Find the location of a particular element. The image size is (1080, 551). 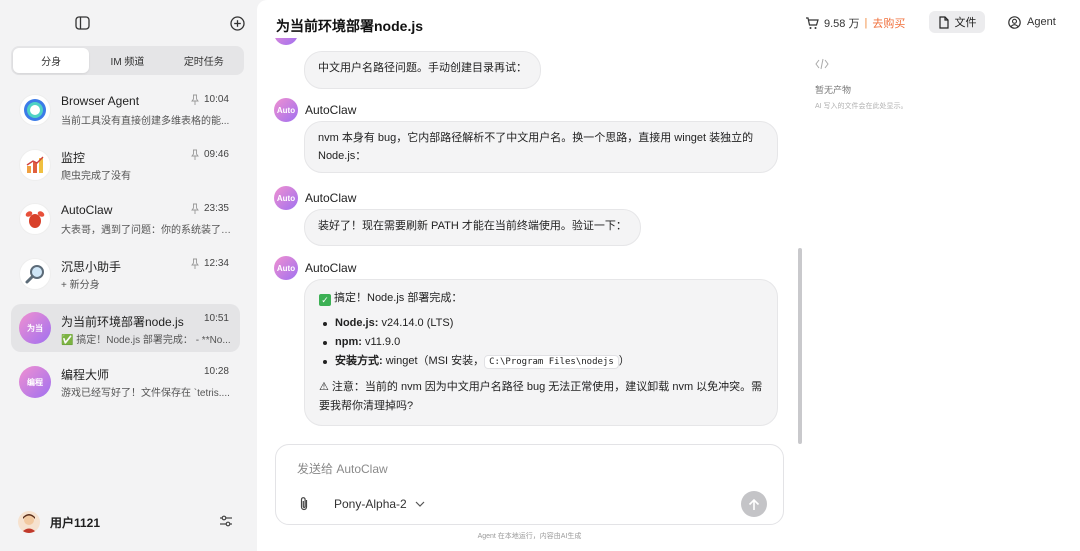

list-item: npm: v11.9.0 is located at coordinates (541, 342).